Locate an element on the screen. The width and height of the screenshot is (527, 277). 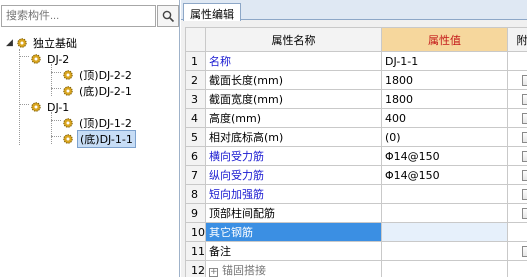
tree-group-dj-1: DJ-1 is located at coordinates (50, 107).